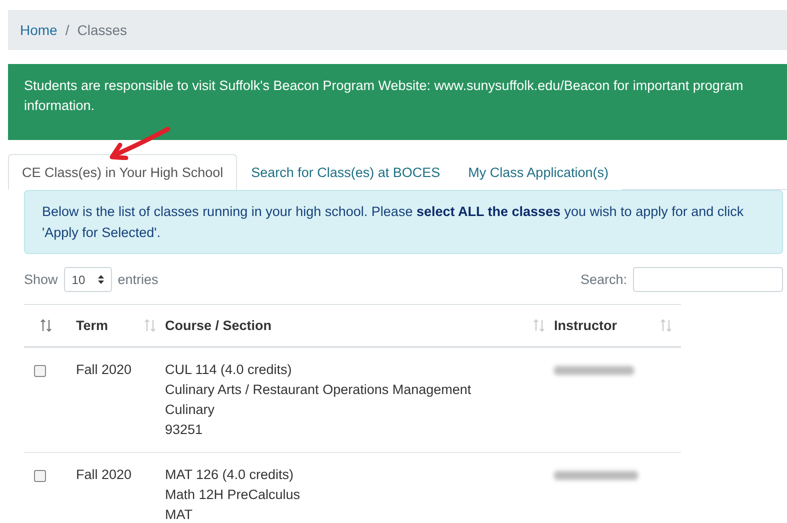  Describe the element at coordinates (190, 410) in the screenshot. I see `course-line: Culinary` at that location.